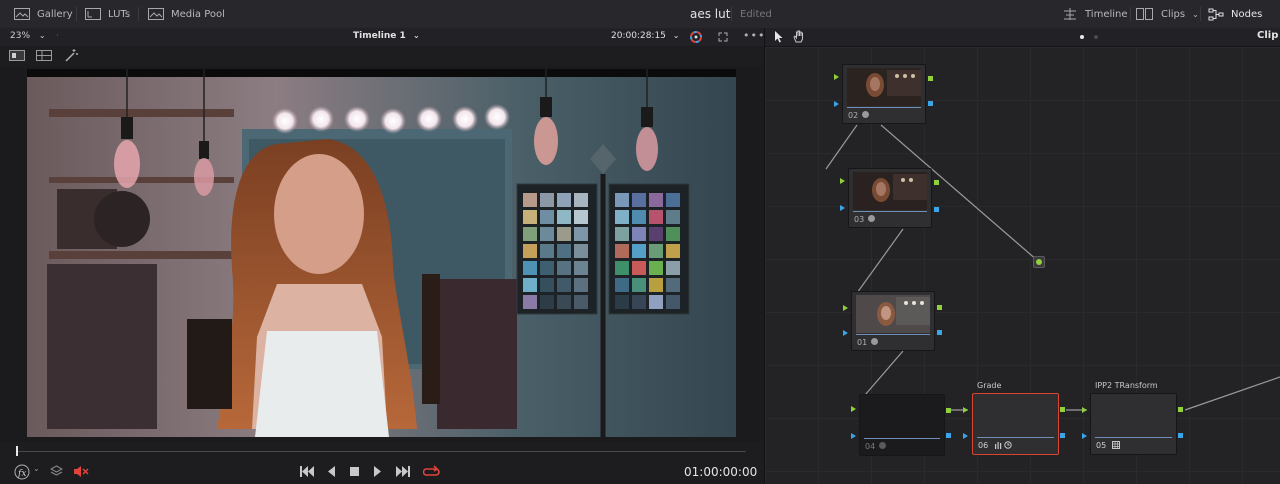  I want to click on layers-icon, so click(56, 471).